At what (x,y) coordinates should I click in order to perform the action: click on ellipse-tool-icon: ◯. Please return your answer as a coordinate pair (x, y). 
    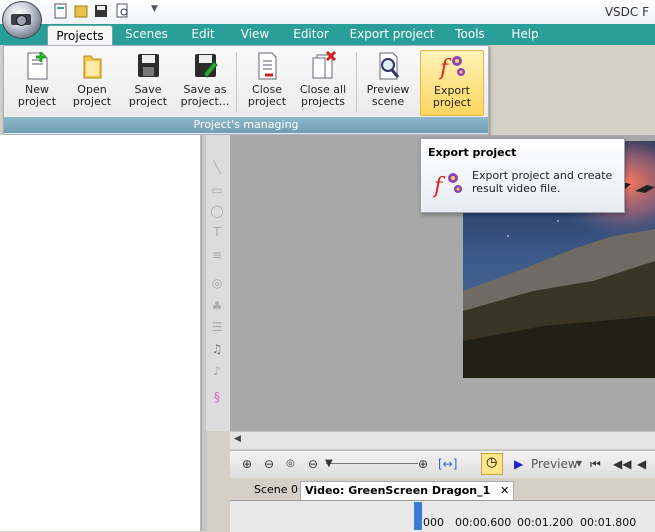
    Looking at the image, I should click on (217, 211).